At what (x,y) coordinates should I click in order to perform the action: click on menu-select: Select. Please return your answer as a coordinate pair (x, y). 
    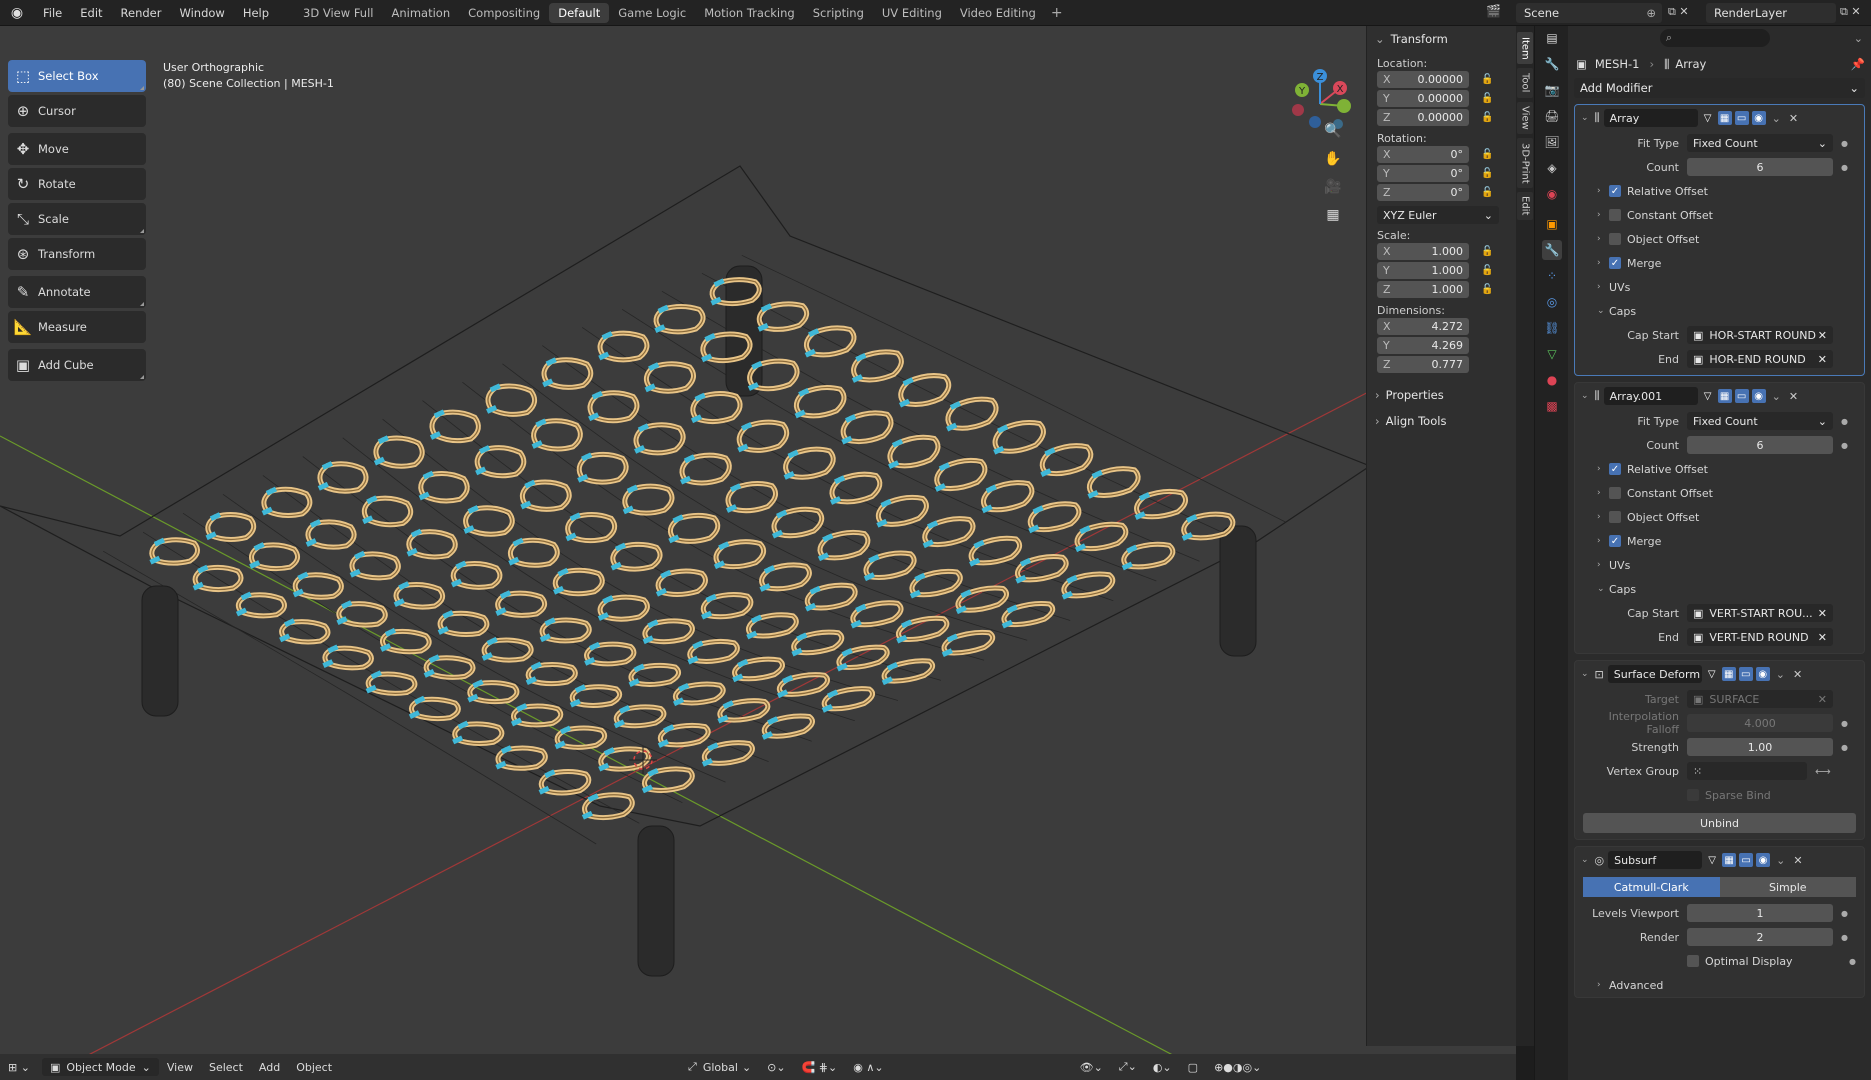
    Looking at the image, I should click on (226, 1067).